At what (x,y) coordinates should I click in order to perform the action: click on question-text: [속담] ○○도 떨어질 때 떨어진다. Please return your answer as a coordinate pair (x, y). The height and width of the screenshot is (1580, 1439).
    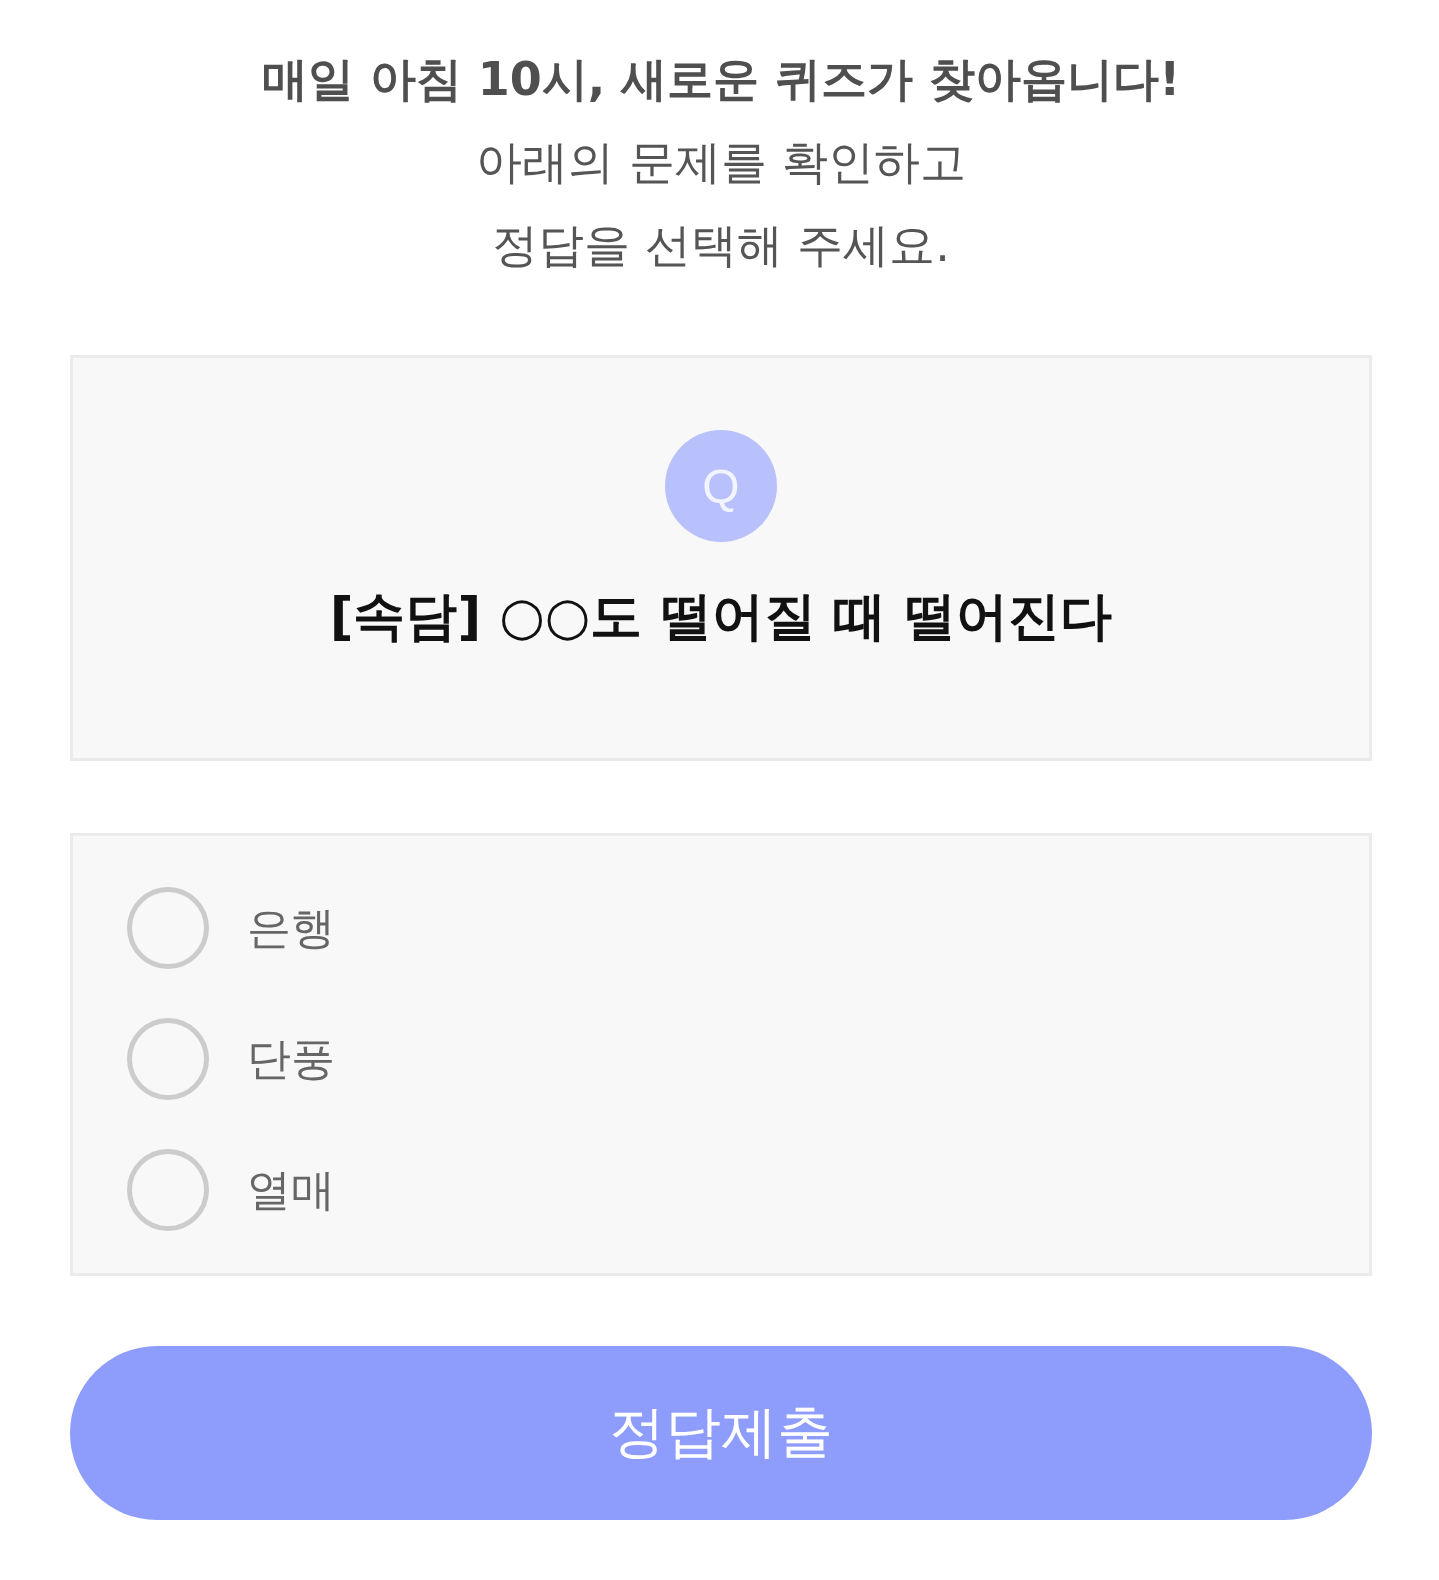
    Looking at the image, I should click on (721, 616).